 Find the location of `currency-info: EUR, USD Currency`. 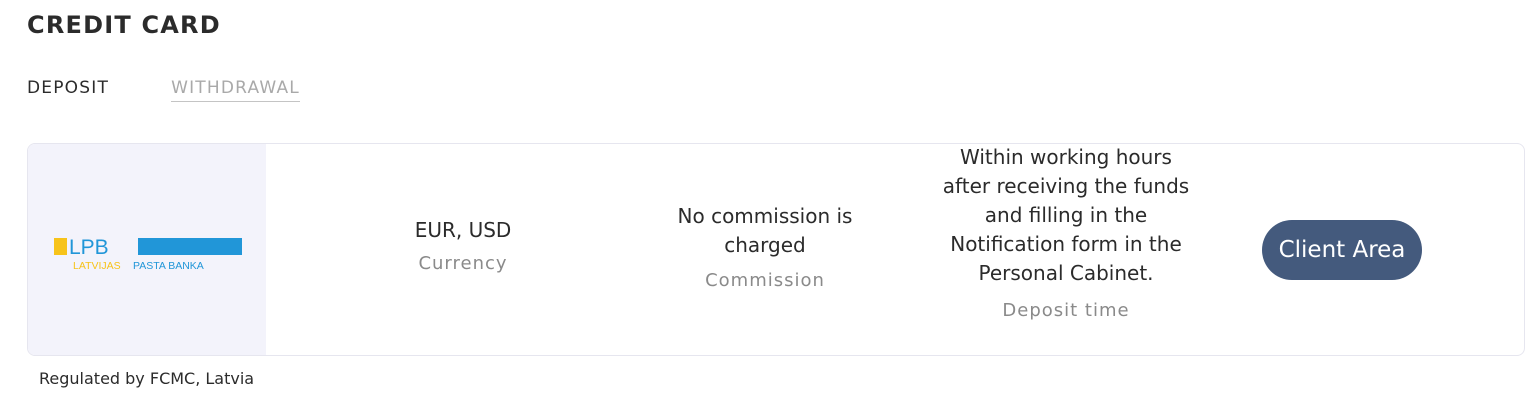

currency-info: EUR, USD Currency is located at coordinates (463, 245).